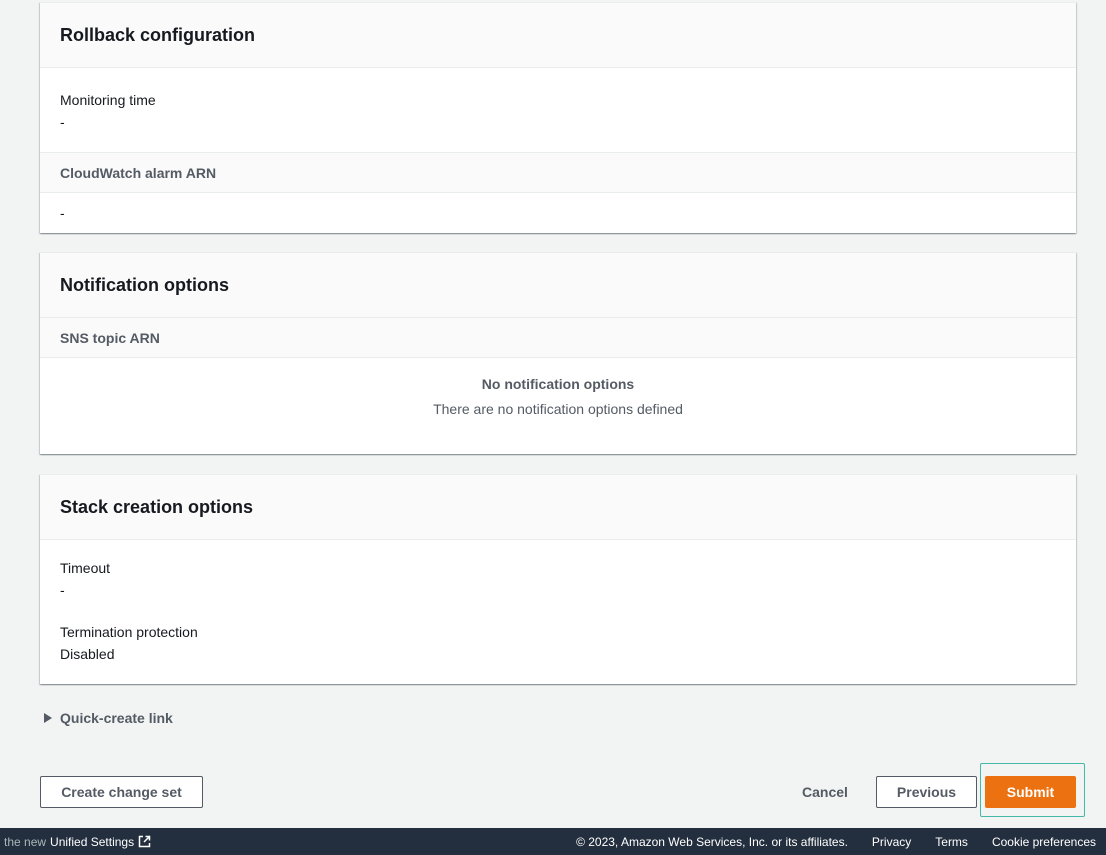  What do you see at coordinates (144, 841) in the screenshot?
I see `external-link-icon` at bounding box center [144, 841].